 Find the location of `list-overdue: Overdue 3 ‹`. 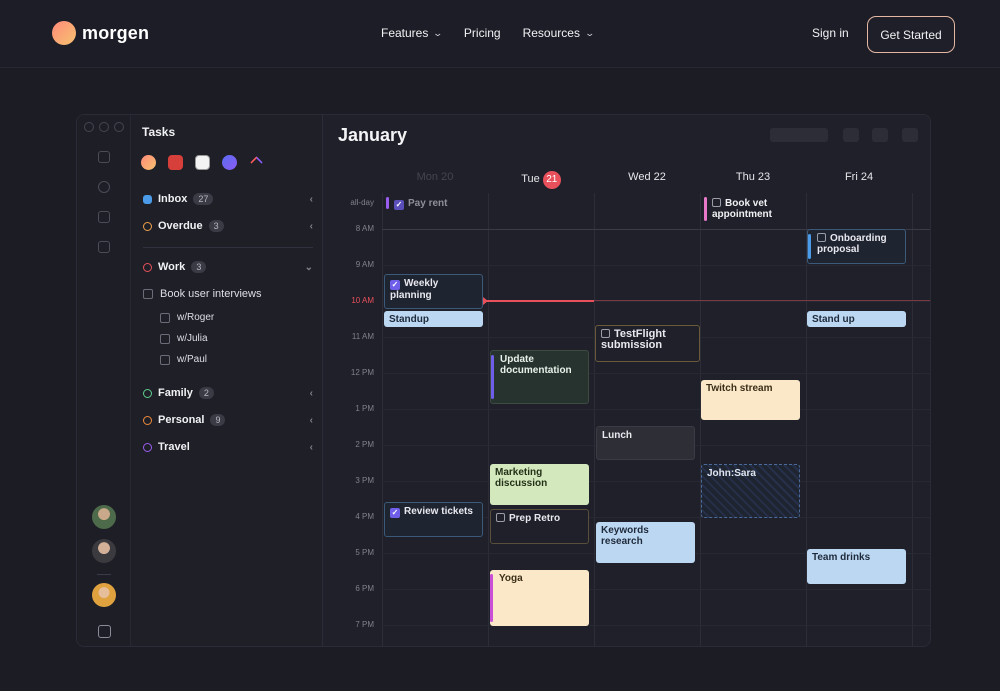

list-overdue: Overdue 3 ‹ is located at coordinates (228, 226).